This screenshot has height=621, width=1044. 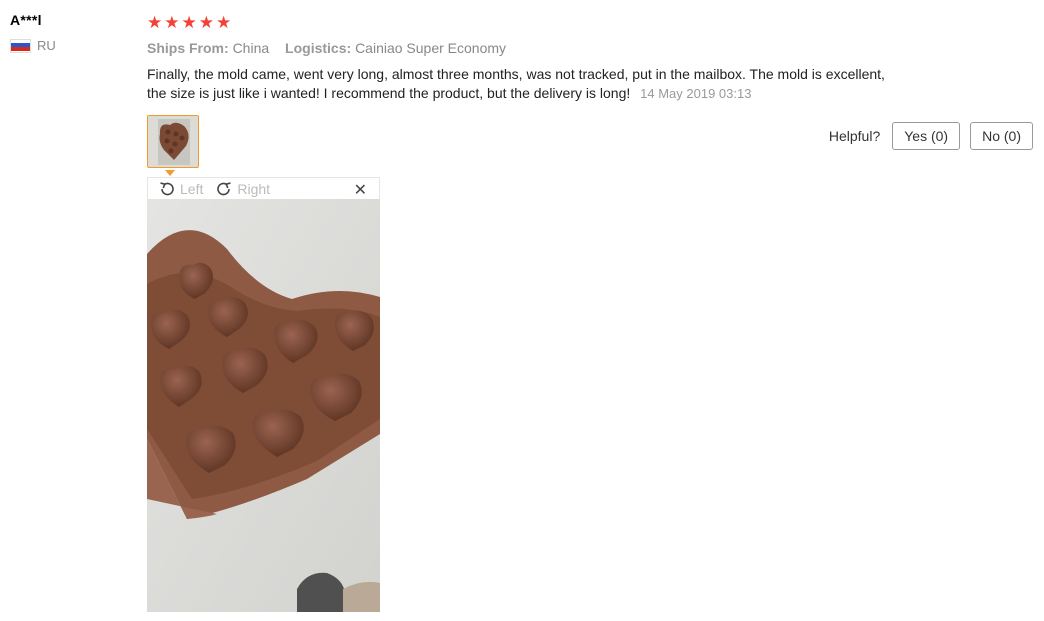 I want to click on ships-from-label: Ships From:, so click(x=188, y=48).